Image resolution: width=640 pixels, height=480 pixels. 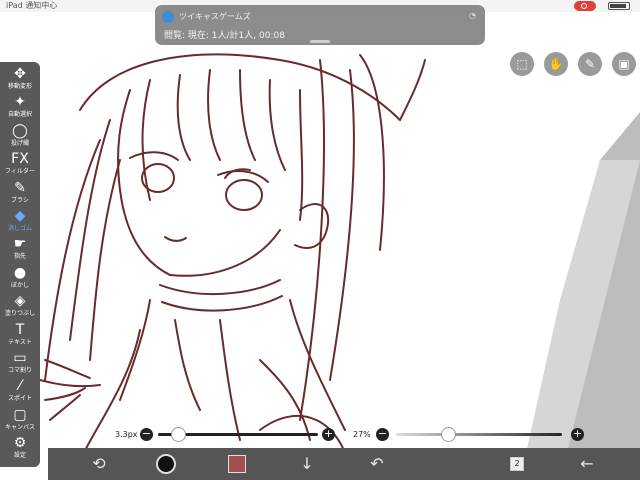 I want to click on tool-eyedropper: ⁄ スポイト, so click(x=20, y=392).